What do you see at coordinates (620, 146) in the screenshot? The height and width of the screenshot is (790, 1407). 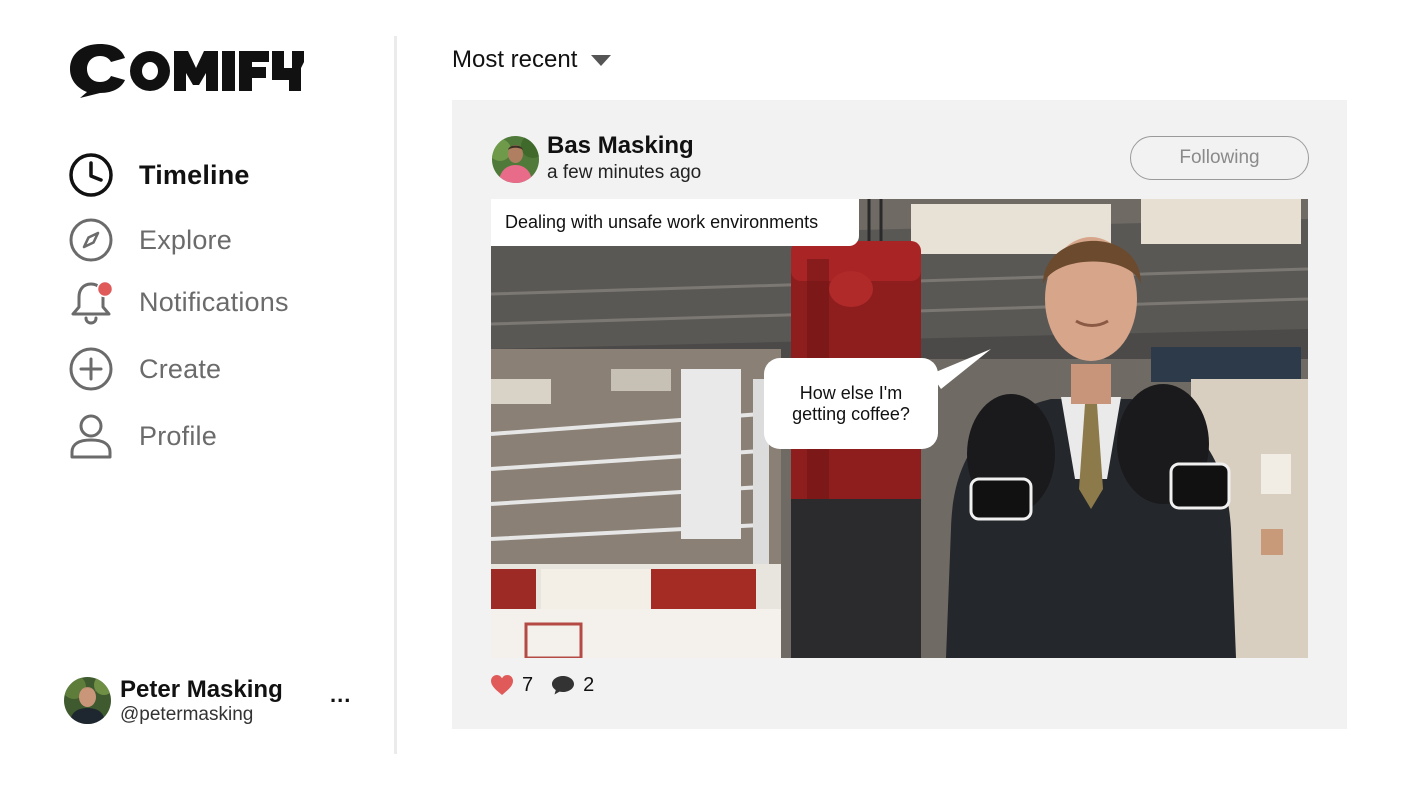 I see `post-author-name: Bas Masking` at bounding box center [620, 146].